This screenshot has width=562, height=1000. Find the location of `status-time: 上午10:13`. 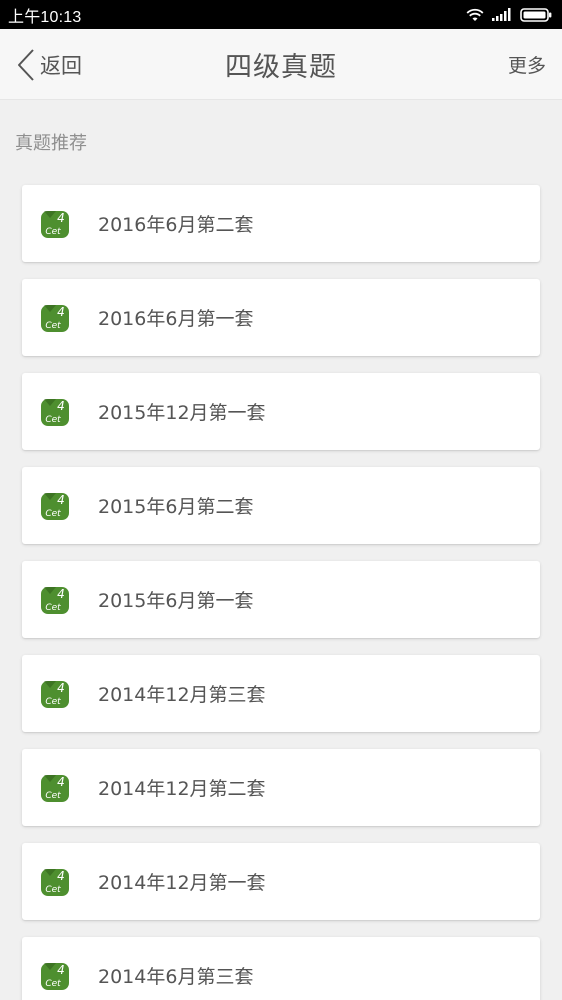

status-time: 上午10:13 is located at coordinates (45, 17).